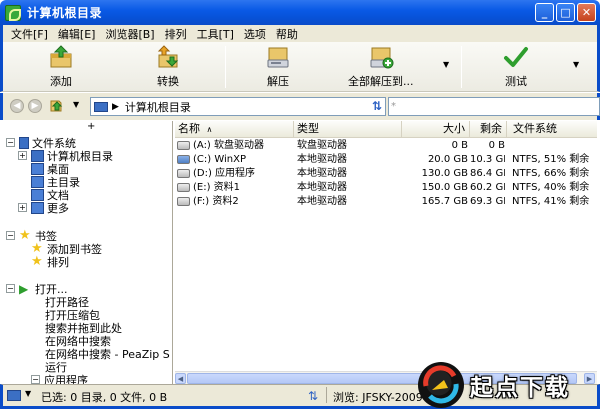 The width and height of the screenshot is (600, 409). Describe the element at coordinates (28, 393) in the screenshot. I see `status-arrow-icon: ▼` at that location.